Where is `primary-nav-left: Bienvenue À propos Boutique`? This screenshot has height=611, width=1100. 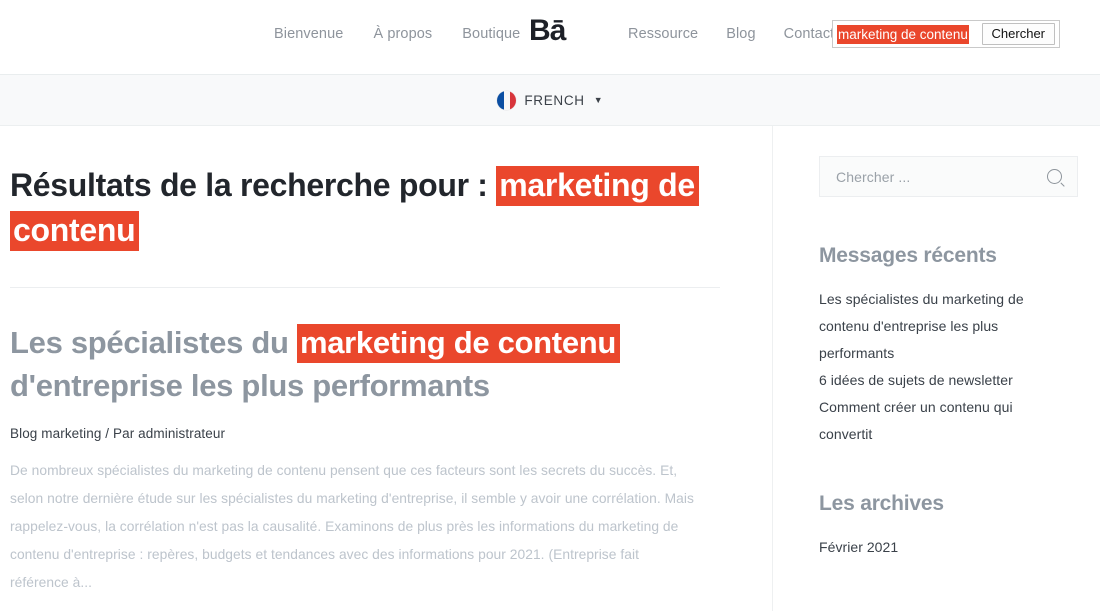
primary-nav-left: Bienvenue À propos Boutique is located at coordinates (397, 34).